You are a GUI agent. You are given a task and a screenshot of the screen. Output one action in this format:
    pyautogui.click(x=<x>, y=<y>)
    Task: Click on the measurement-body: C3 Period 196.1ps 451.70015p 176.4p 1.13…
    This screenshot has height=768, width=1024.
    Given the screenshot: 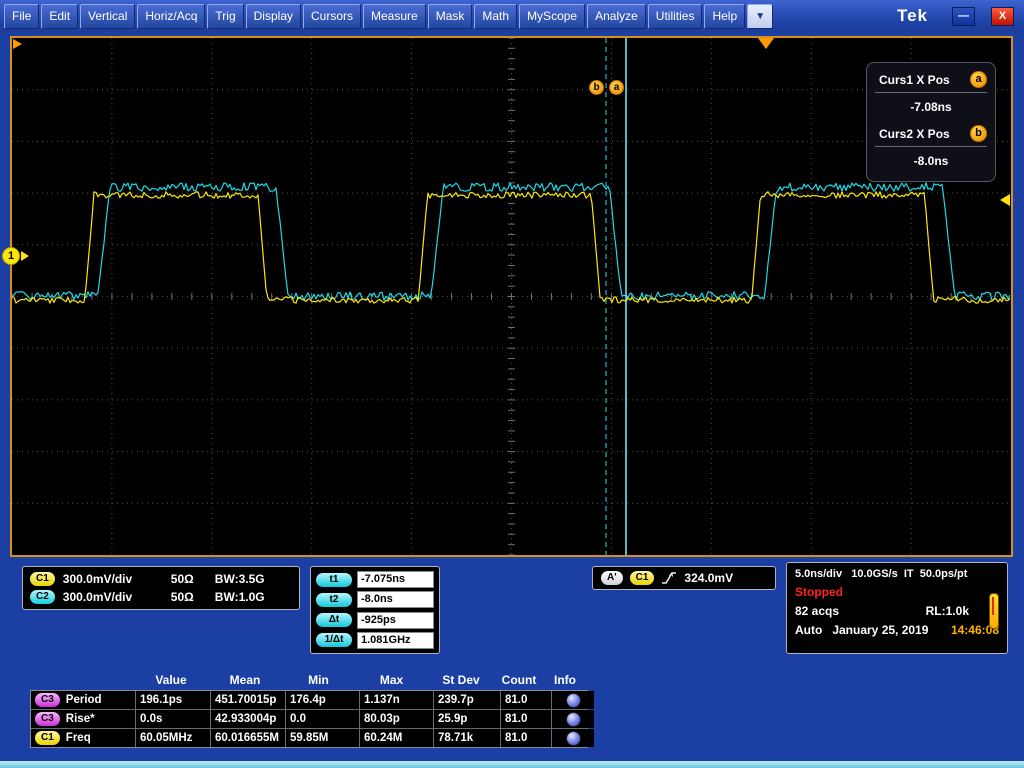 What is the action you would take?
    pyautogui.click(x=312, y=719)
    